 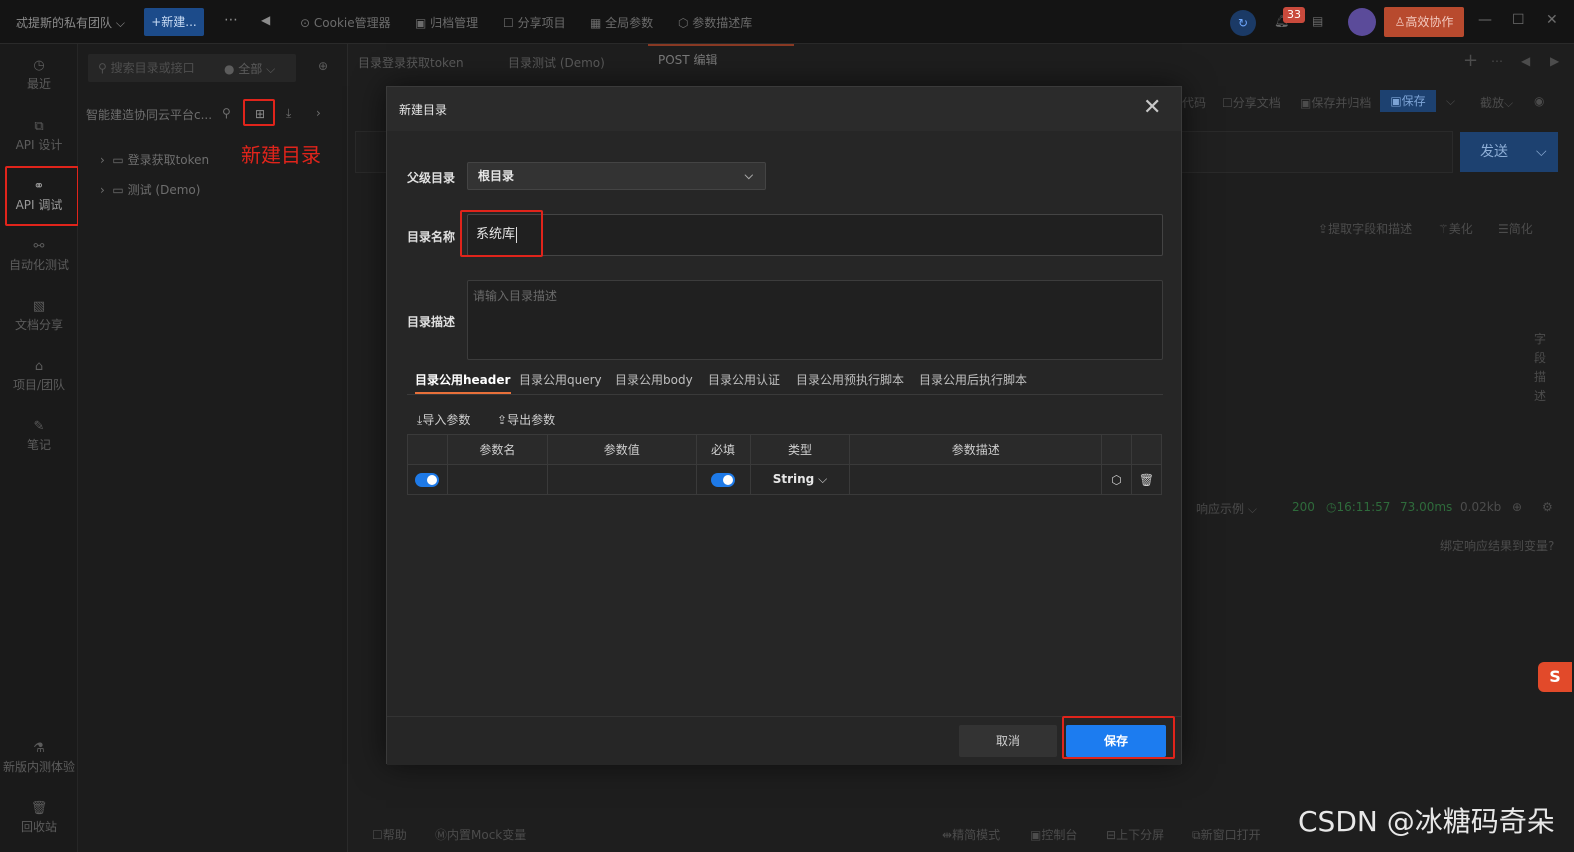 What do you see at coordinates (431, 322) in the screenshot?
I see `dir-desc-label: 目录描述` at bounding box center [431, 322].